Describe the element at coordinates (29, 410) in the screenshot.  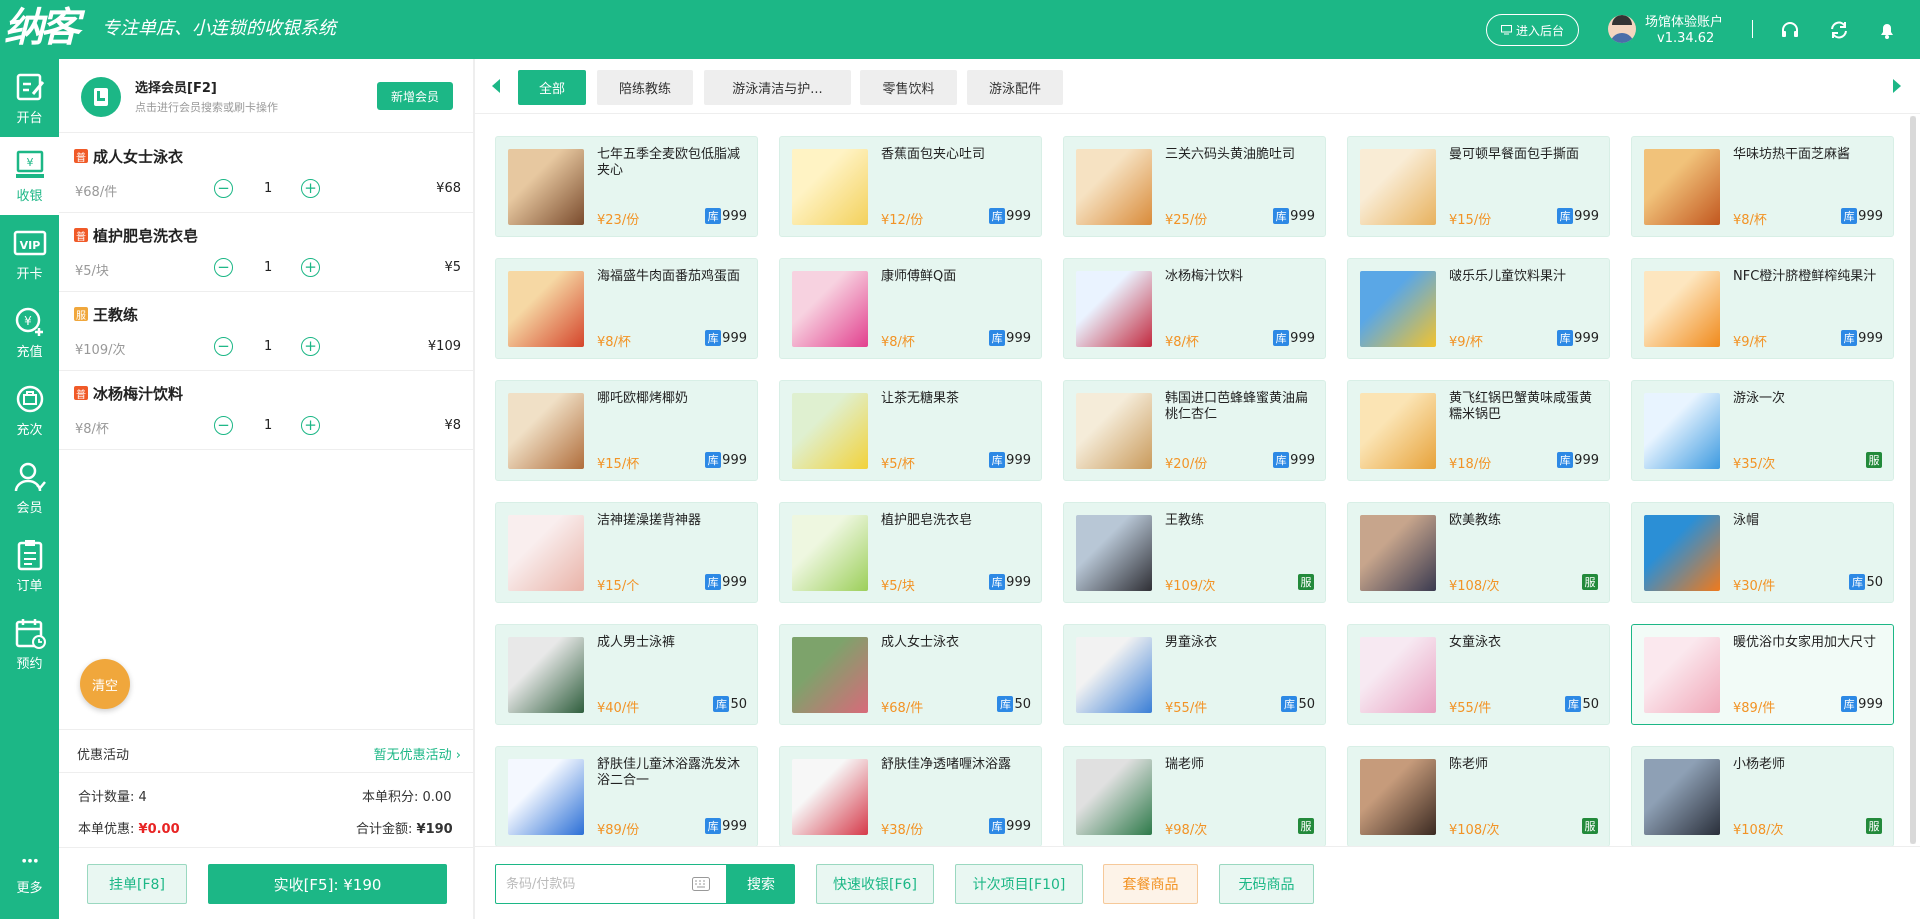
I see `nav-recharge-times: 充次` at that location.